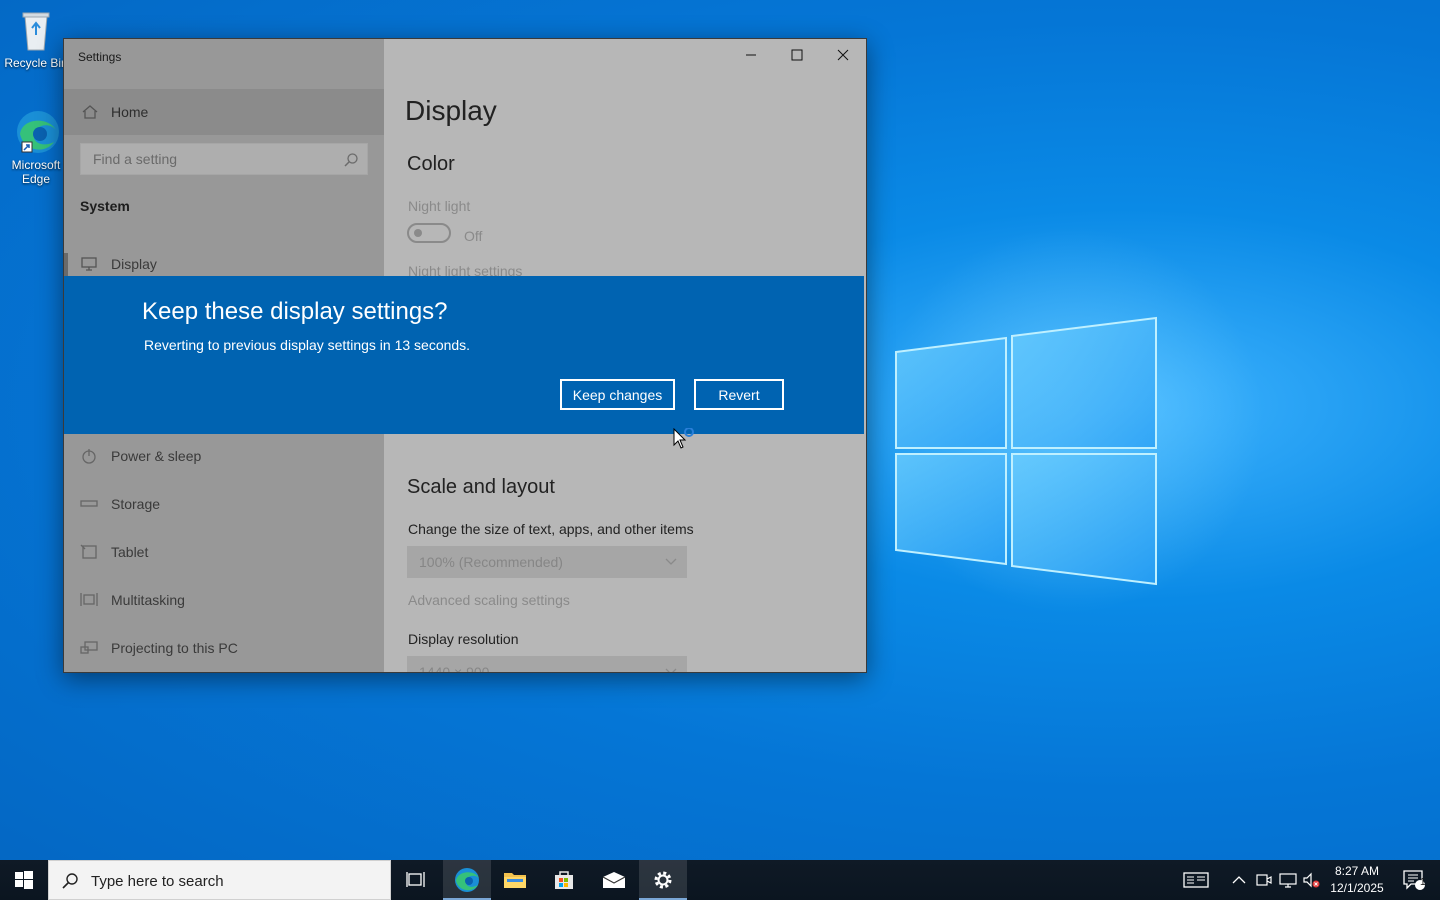 This screenshot has width=1440, height=900. Describe the element at coordinates (148, 600) in the screenshot. I see `sidebar-item-label: Multitasking` at that location.